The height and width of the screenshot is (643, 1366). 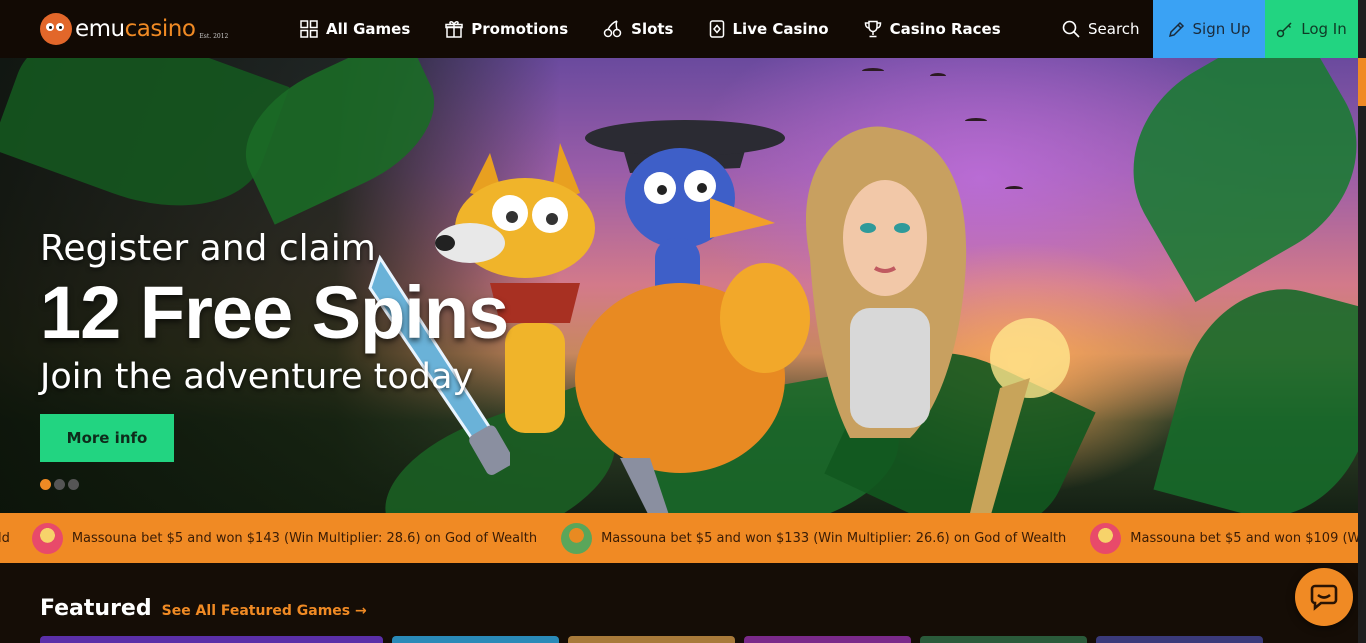 I want to click on grid-icon, so click(x=309, y=29).